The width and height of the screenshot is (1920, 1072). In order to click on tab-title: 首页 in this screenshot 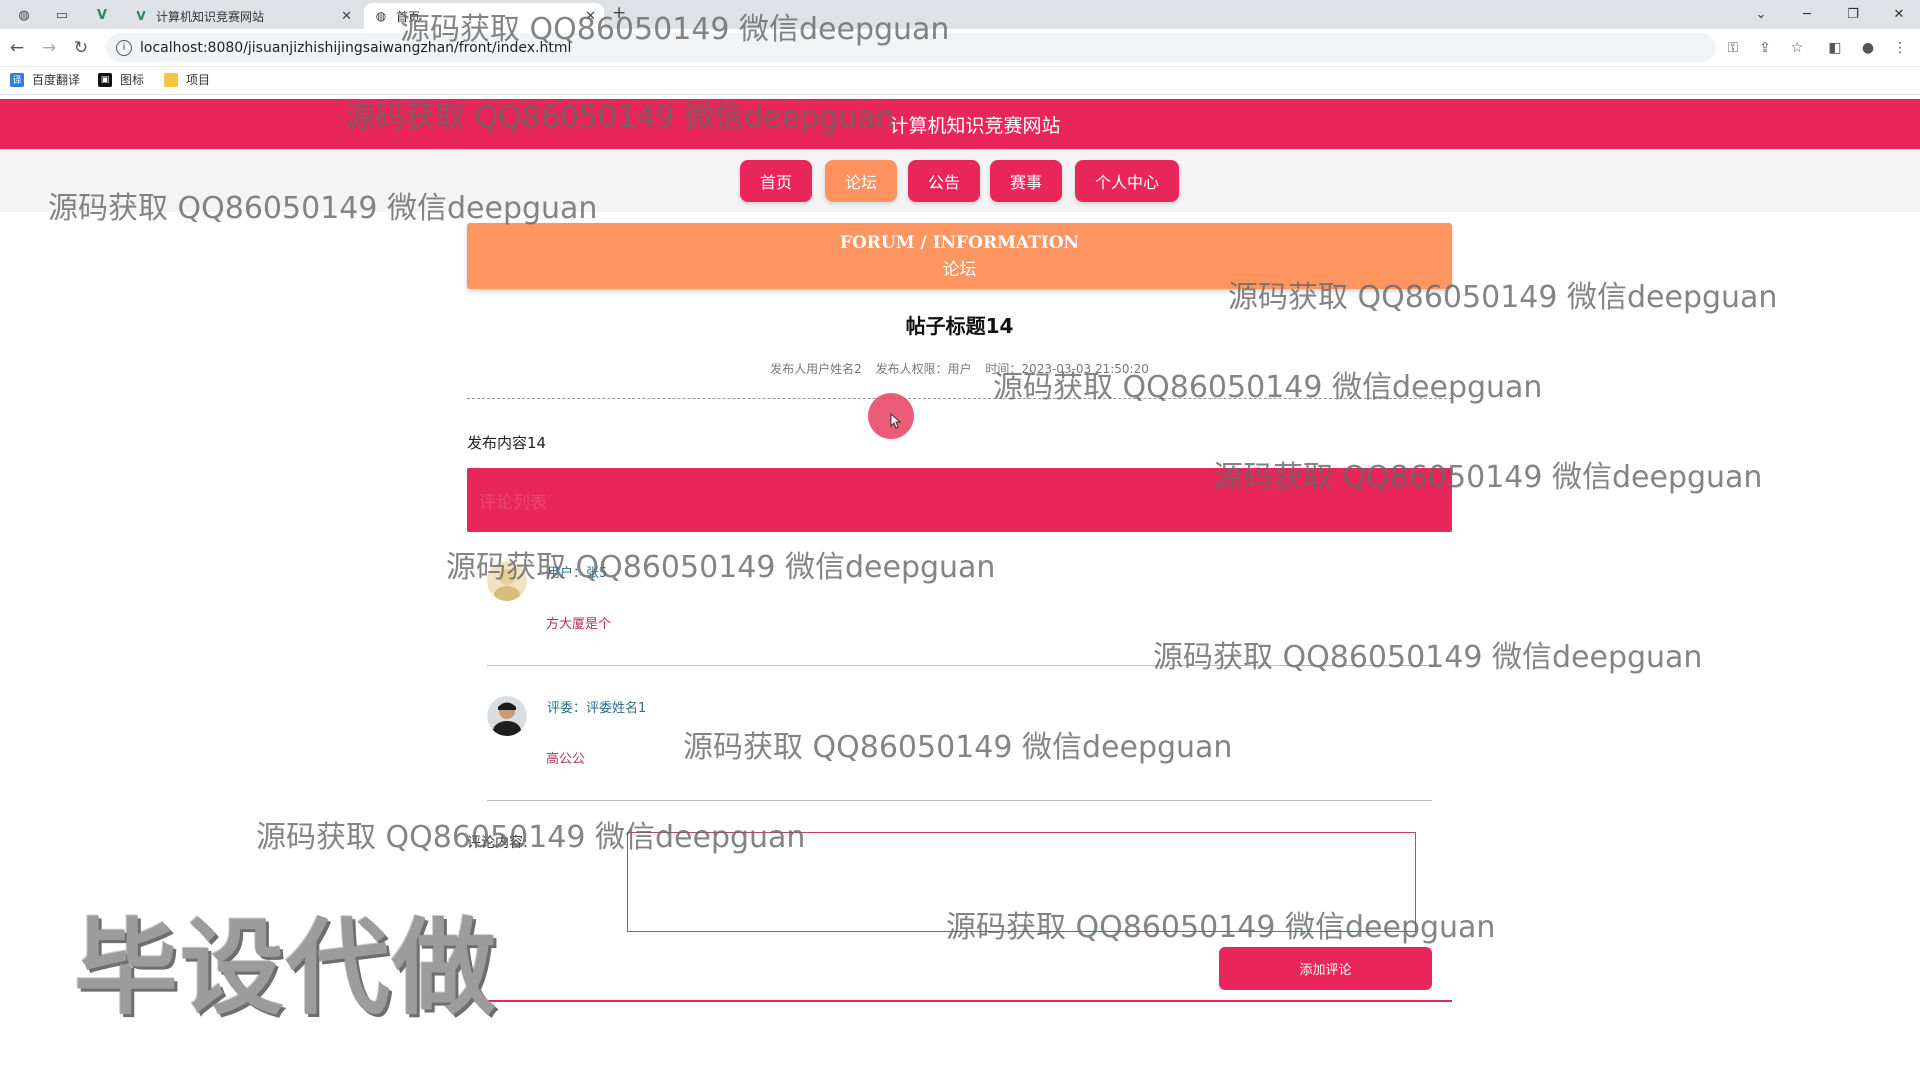, I will do `click(408, 16)`.